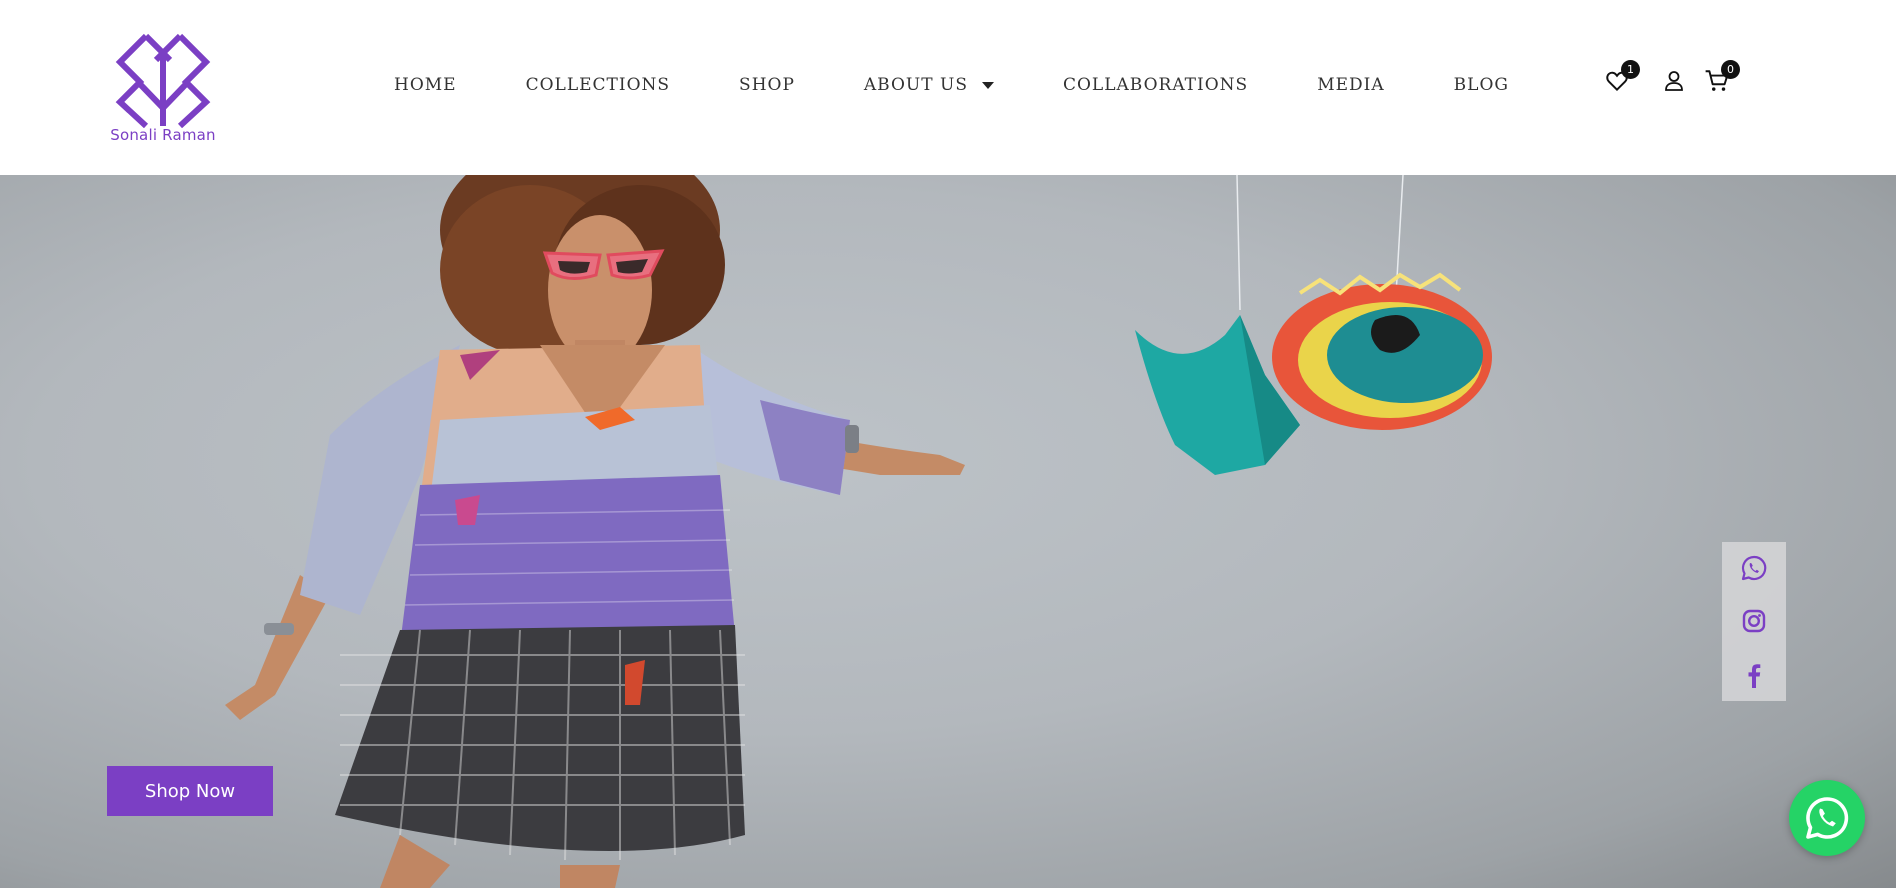  Describe the element at coordinates (1730, 69) in the screenshot. I see `cart-count-badge: 0` at that location.